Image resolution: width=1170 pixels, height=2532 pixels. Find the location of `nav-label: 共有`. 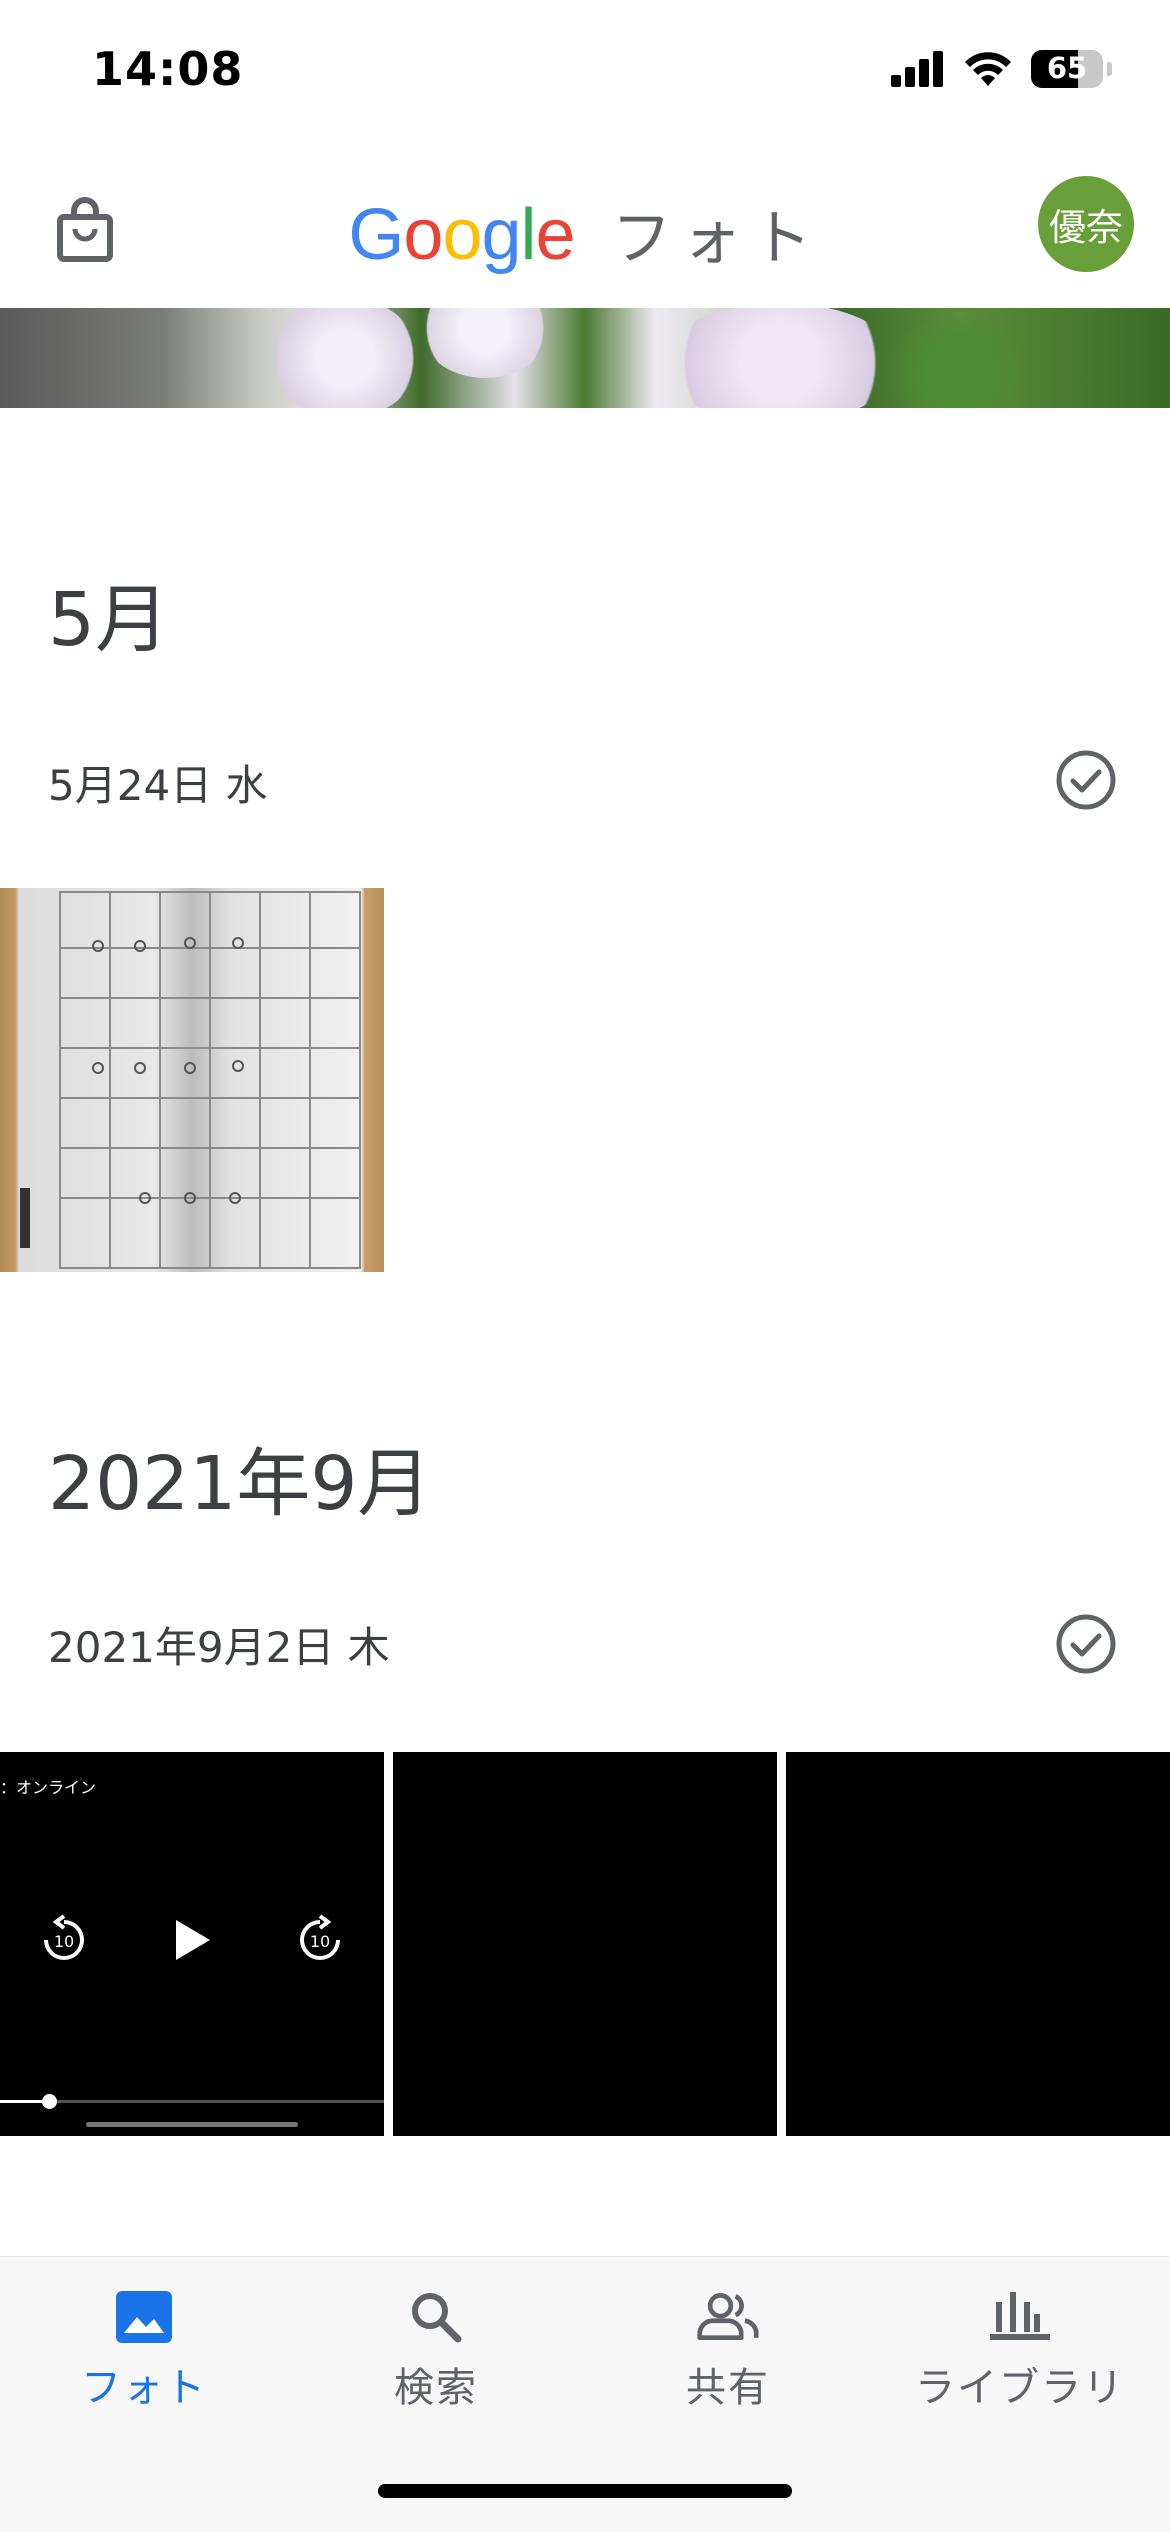

nav-label: 共有 is located at coordinates (728, 2388).